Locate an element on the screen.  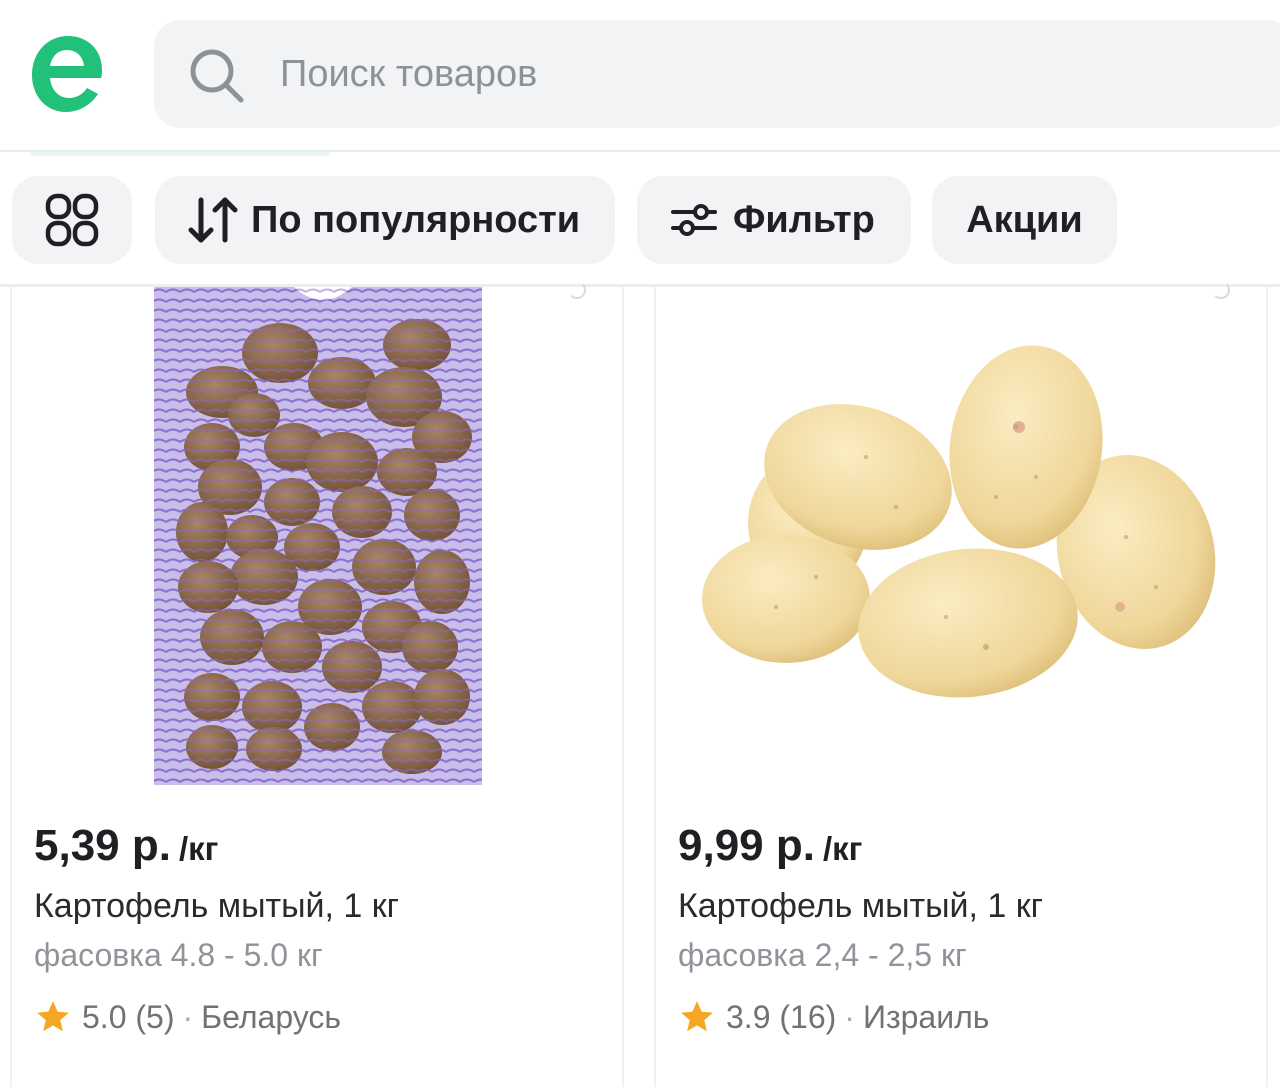
grid-view-icon is located at coordinates (72, 220).